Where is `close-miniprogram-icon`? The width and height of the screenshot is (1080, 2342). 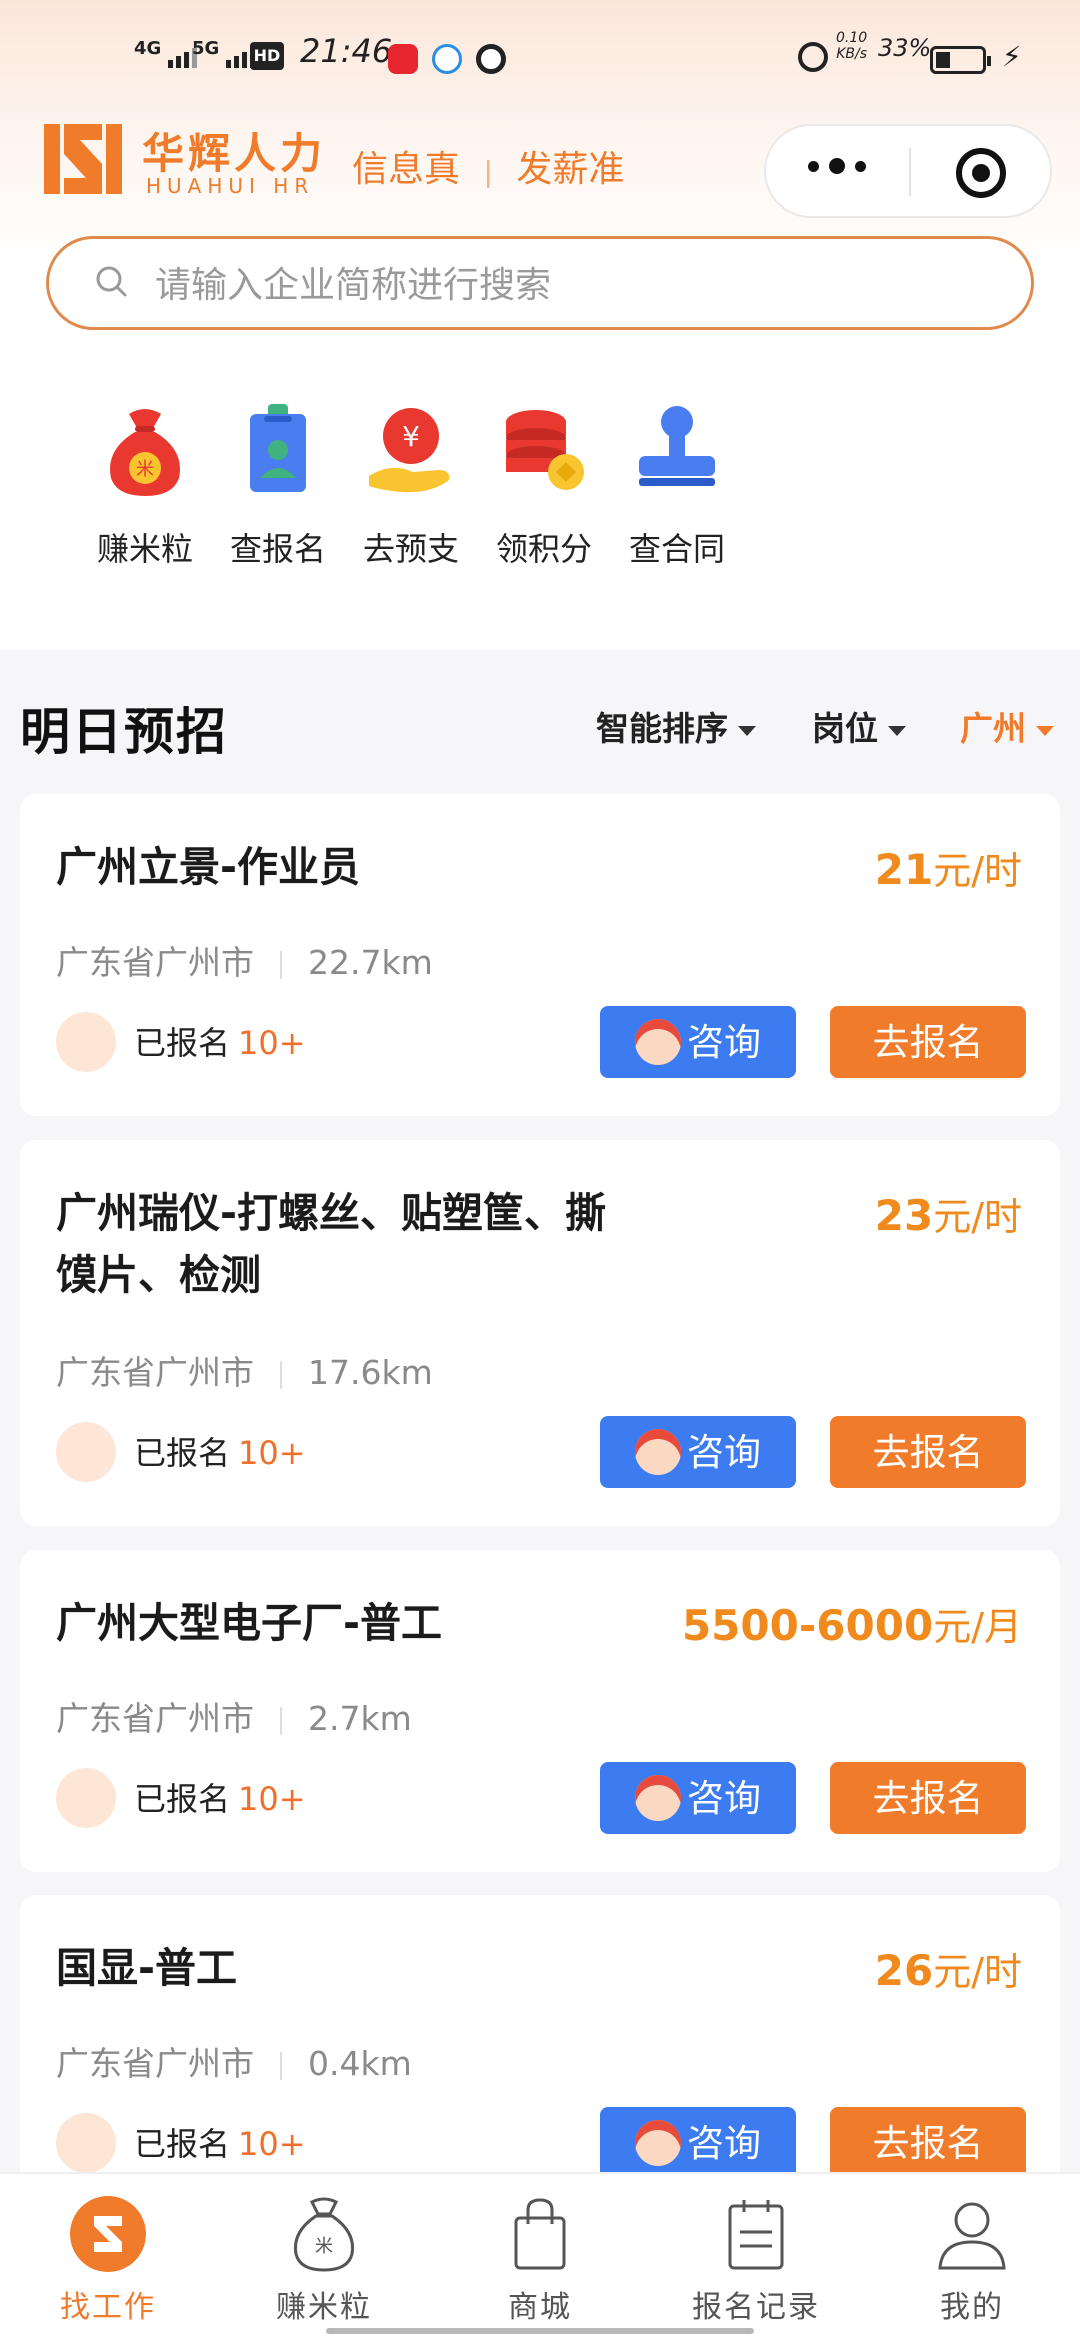 close-miniprogram-icon is located at coordinates (981, 173).